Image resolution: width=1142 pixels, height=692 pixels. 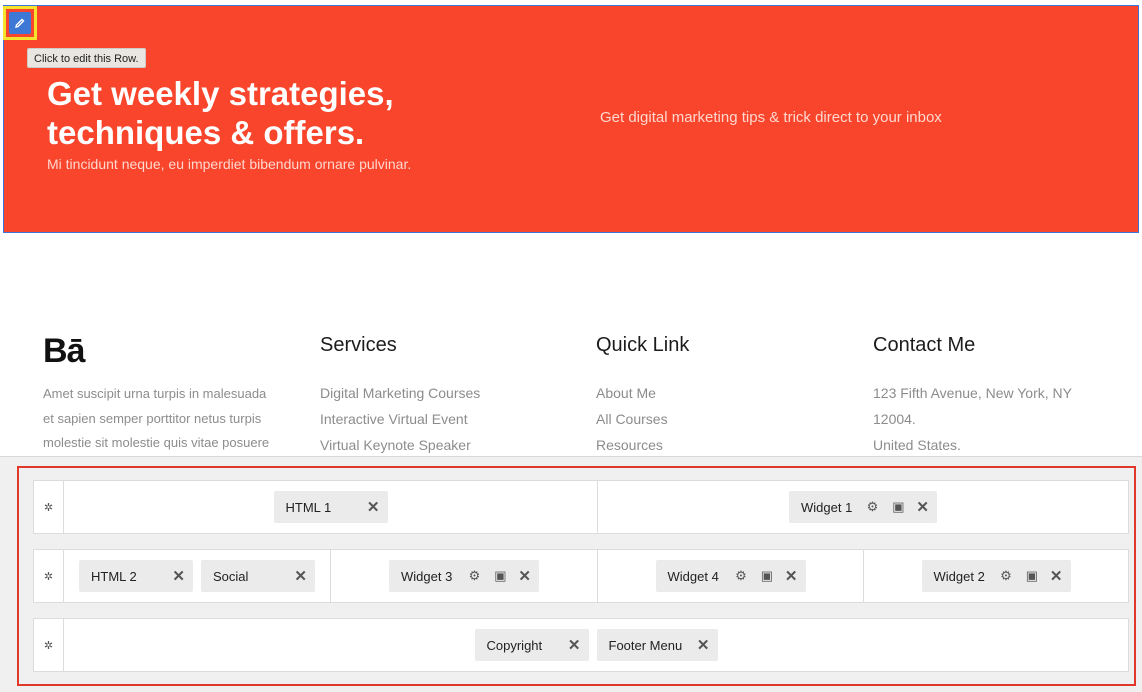 What do you see at coordinates (258, 576) in the screenshot?
I see `social-item: Social ✕` at bounding box center [258, 576].